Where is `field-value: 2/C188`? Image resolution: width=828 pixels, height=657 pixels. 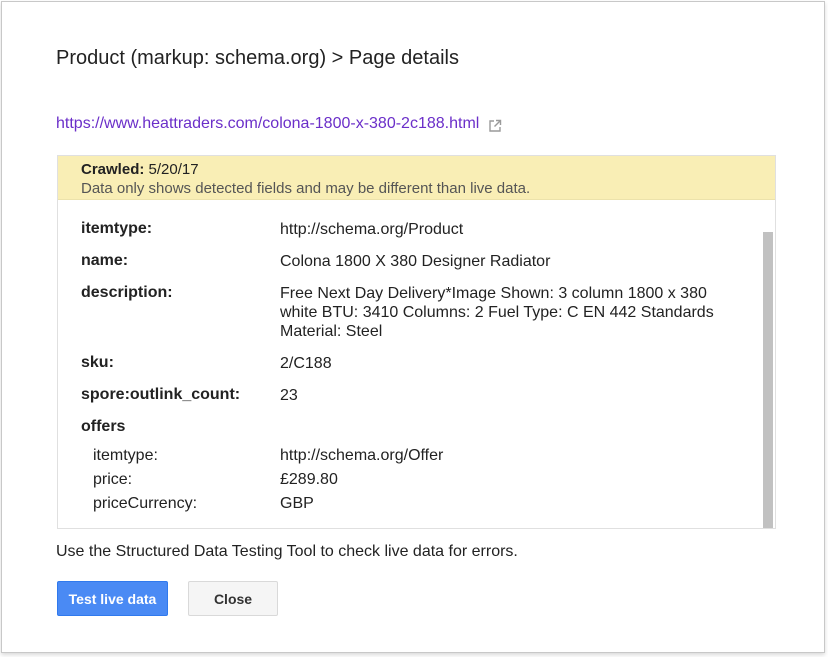
field-value: 2/C188 is located at coordinates (306, 363).